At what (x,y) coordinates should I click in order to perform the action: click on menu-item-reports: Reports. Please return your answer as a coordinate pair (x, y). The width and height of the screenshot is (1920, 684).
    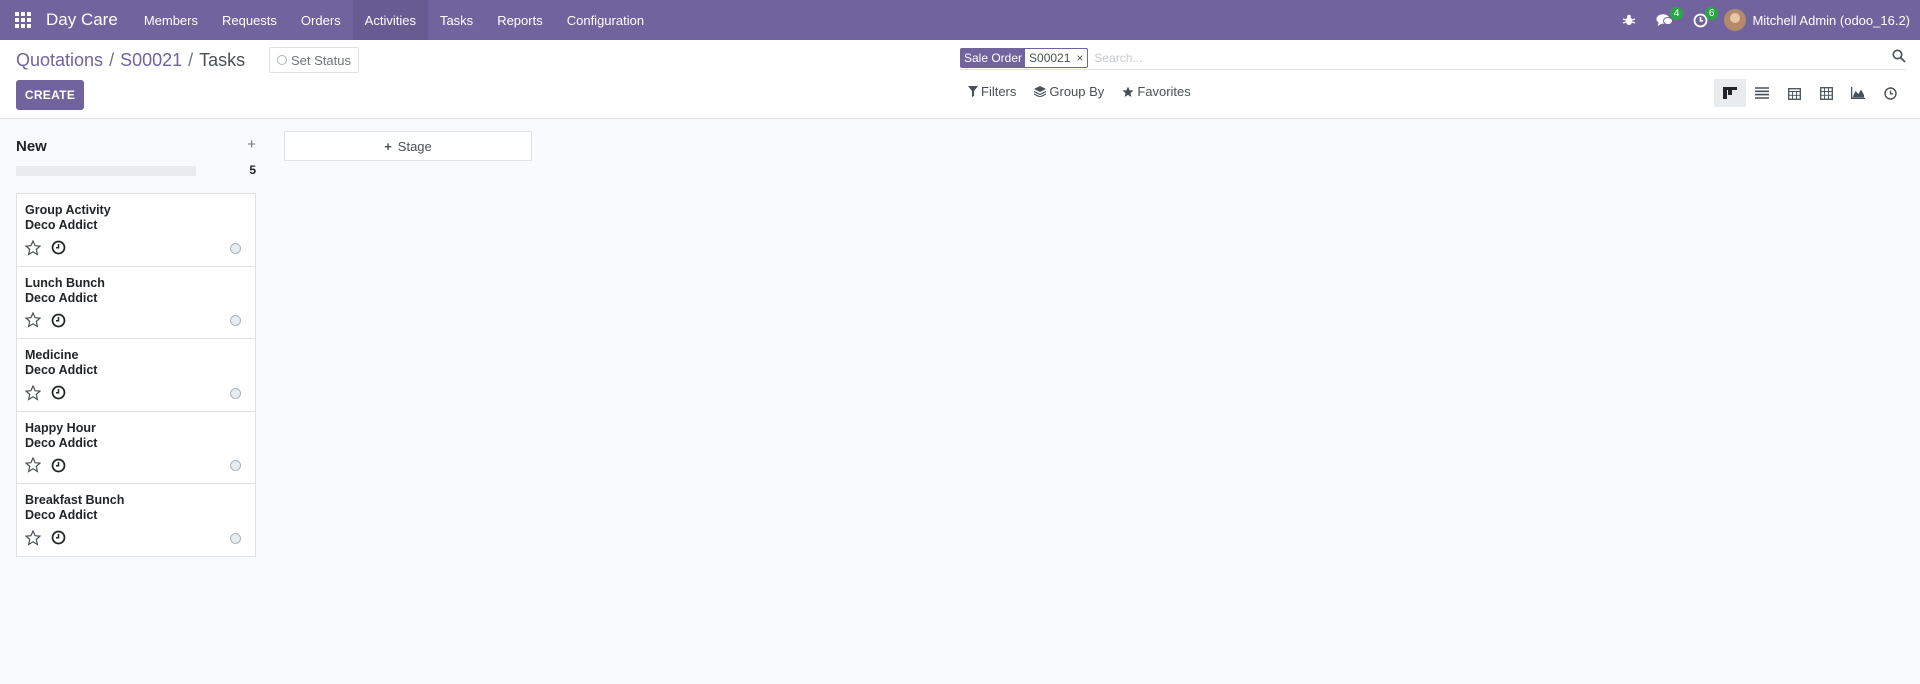
    Looking at the image, I should click on (520, 20).